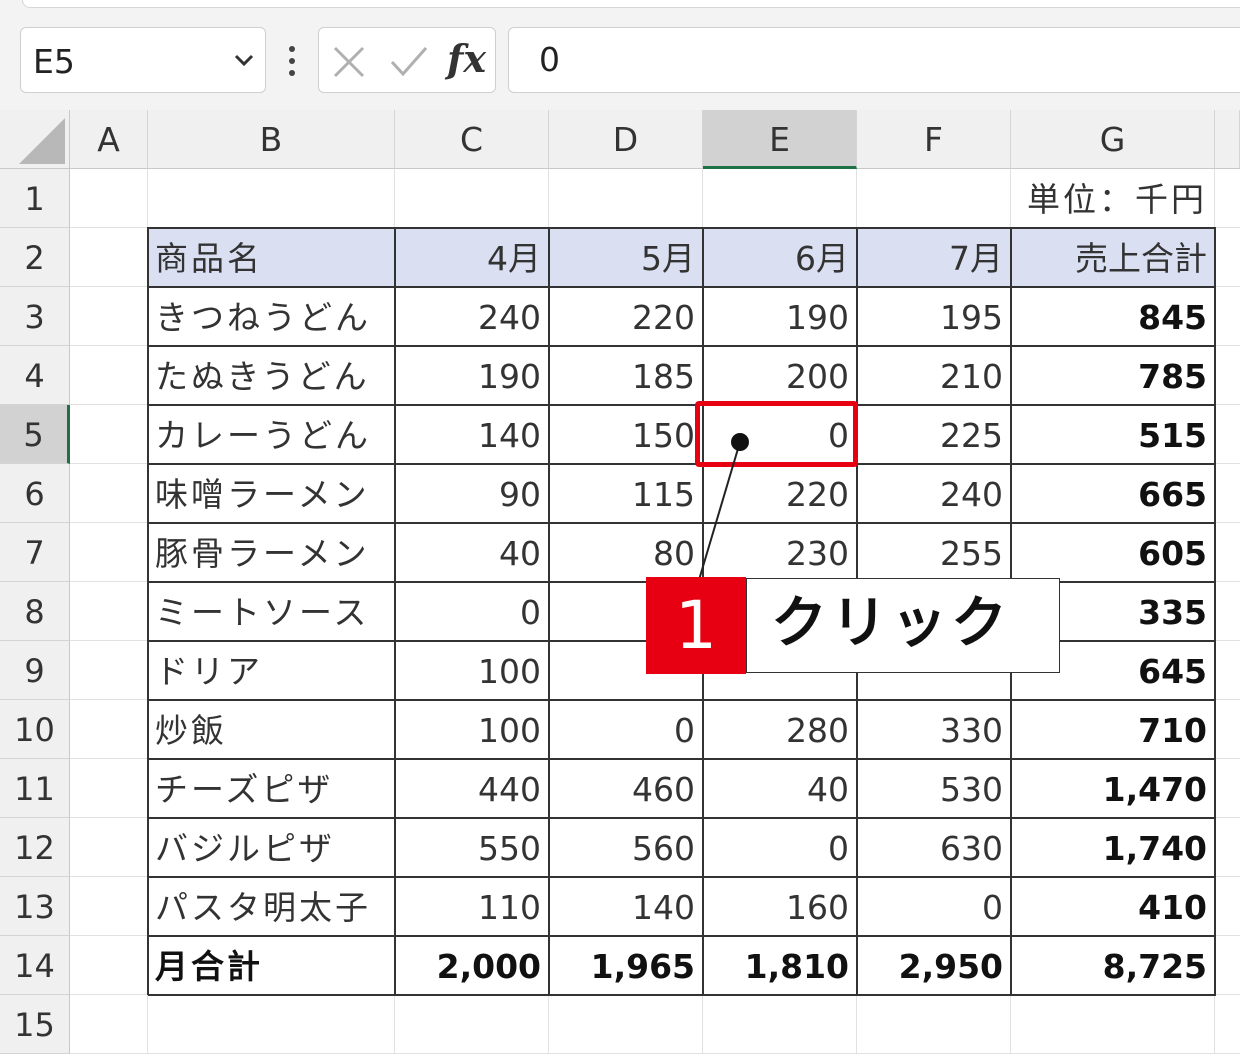 This screenshot has height=1056, width=1240. I want to click on table-cell: パスタ明太子, so click(271, 906).